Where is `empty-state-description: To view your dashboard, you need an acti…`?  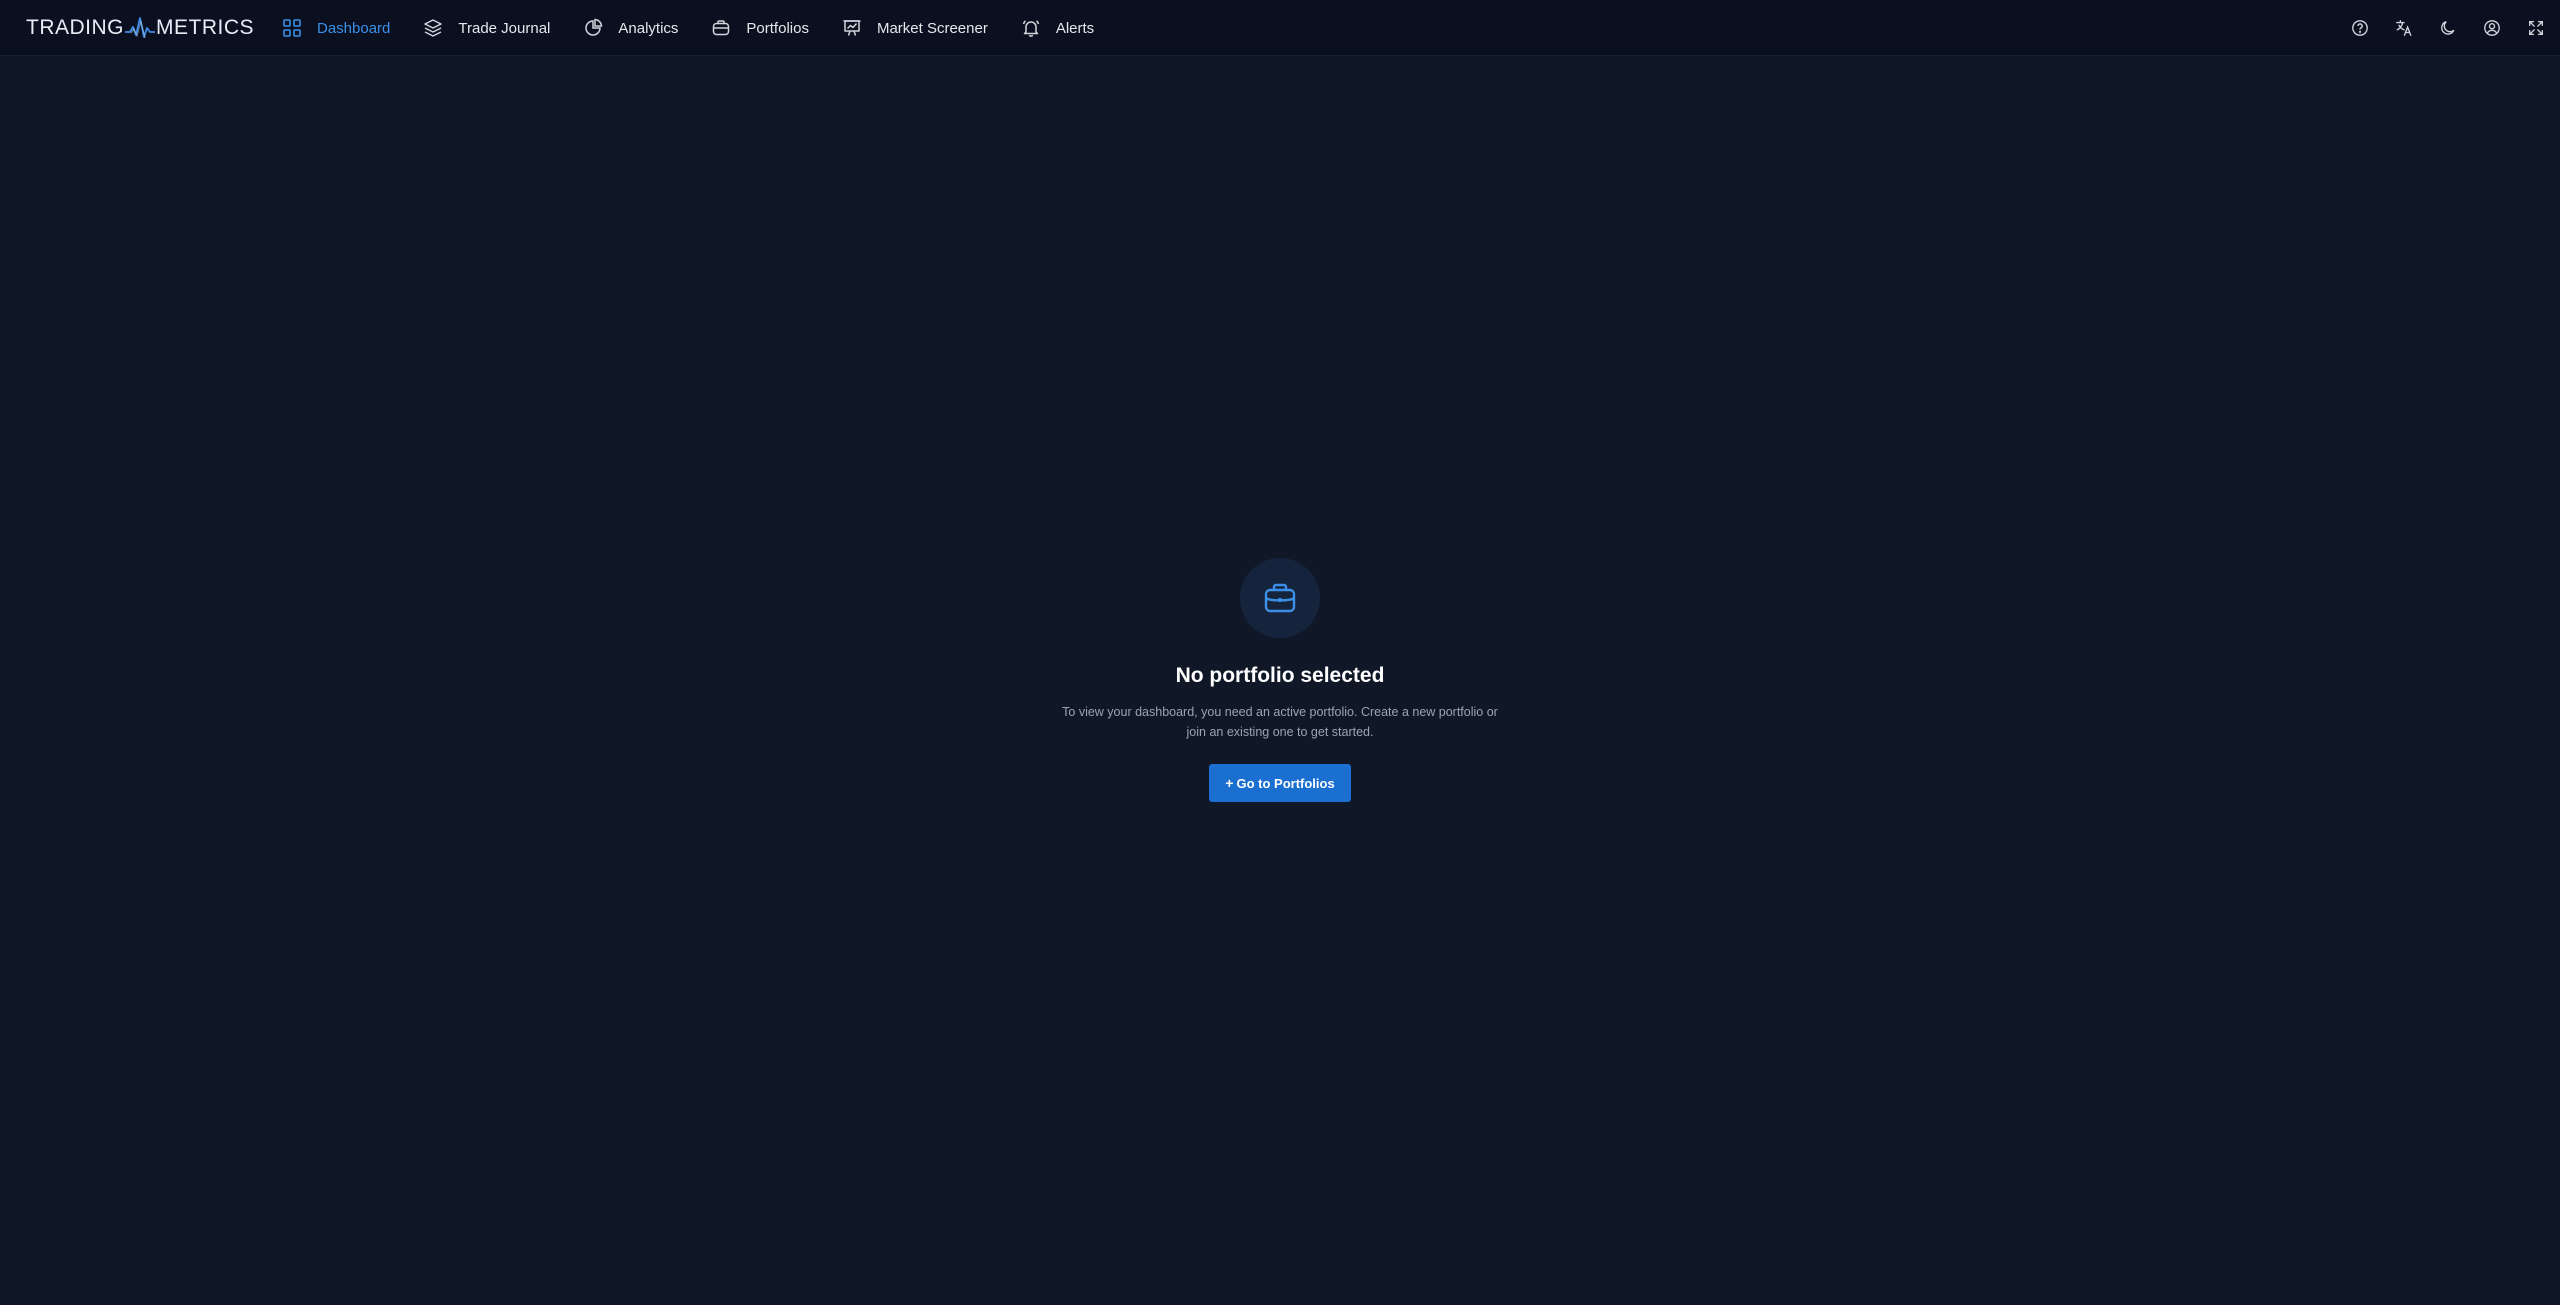 empty-state-description: To view your dashboard, you need an acti… is located at coordinates (1280, 722).